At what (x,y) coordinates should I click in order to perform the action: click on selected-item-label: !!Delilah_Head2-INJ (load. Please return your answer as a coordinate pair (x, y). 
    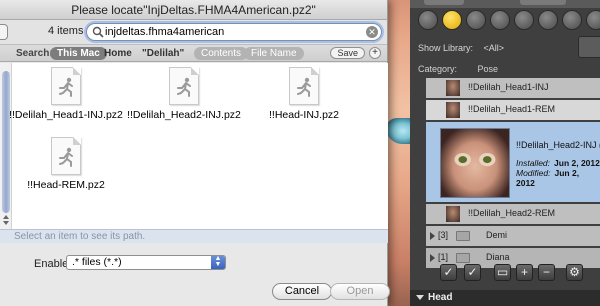
    Looking at the image, I should click on (558, 145).